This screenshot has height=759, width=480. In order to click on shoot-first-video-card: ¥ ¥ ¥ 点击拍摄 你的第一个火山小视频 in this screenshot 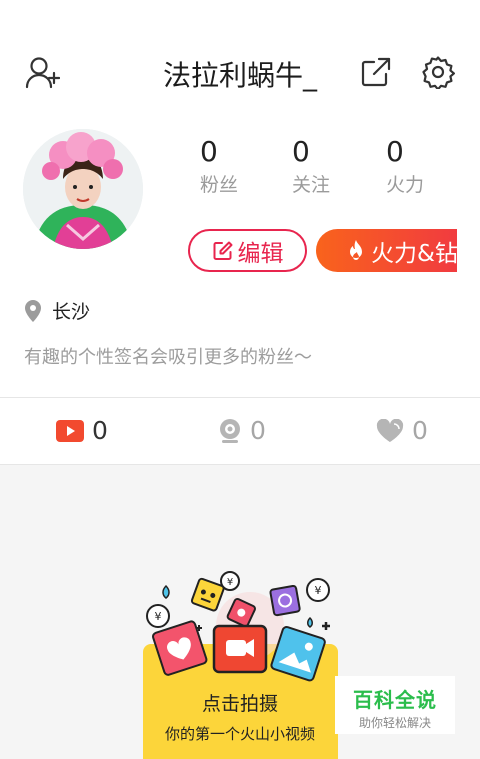, I will do `click(240, 663)`.